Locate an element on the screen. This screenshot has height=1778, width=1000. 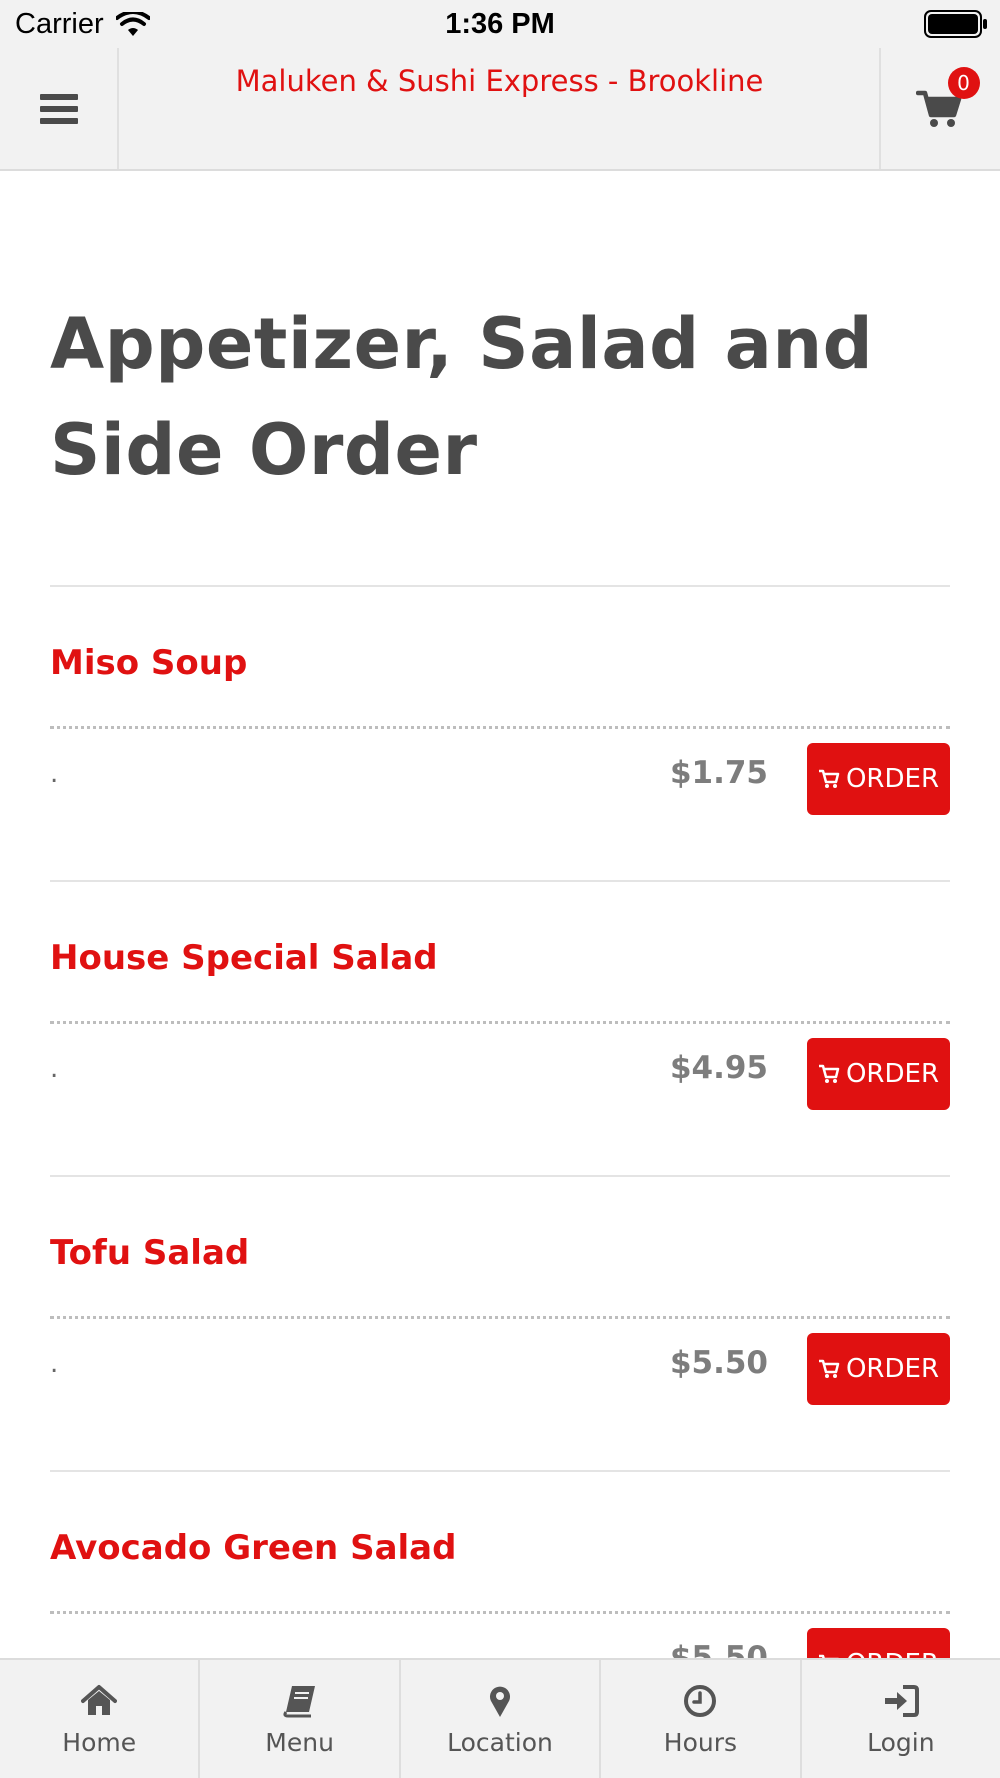
nav-location: Location is located at coordinates (501, 1719).